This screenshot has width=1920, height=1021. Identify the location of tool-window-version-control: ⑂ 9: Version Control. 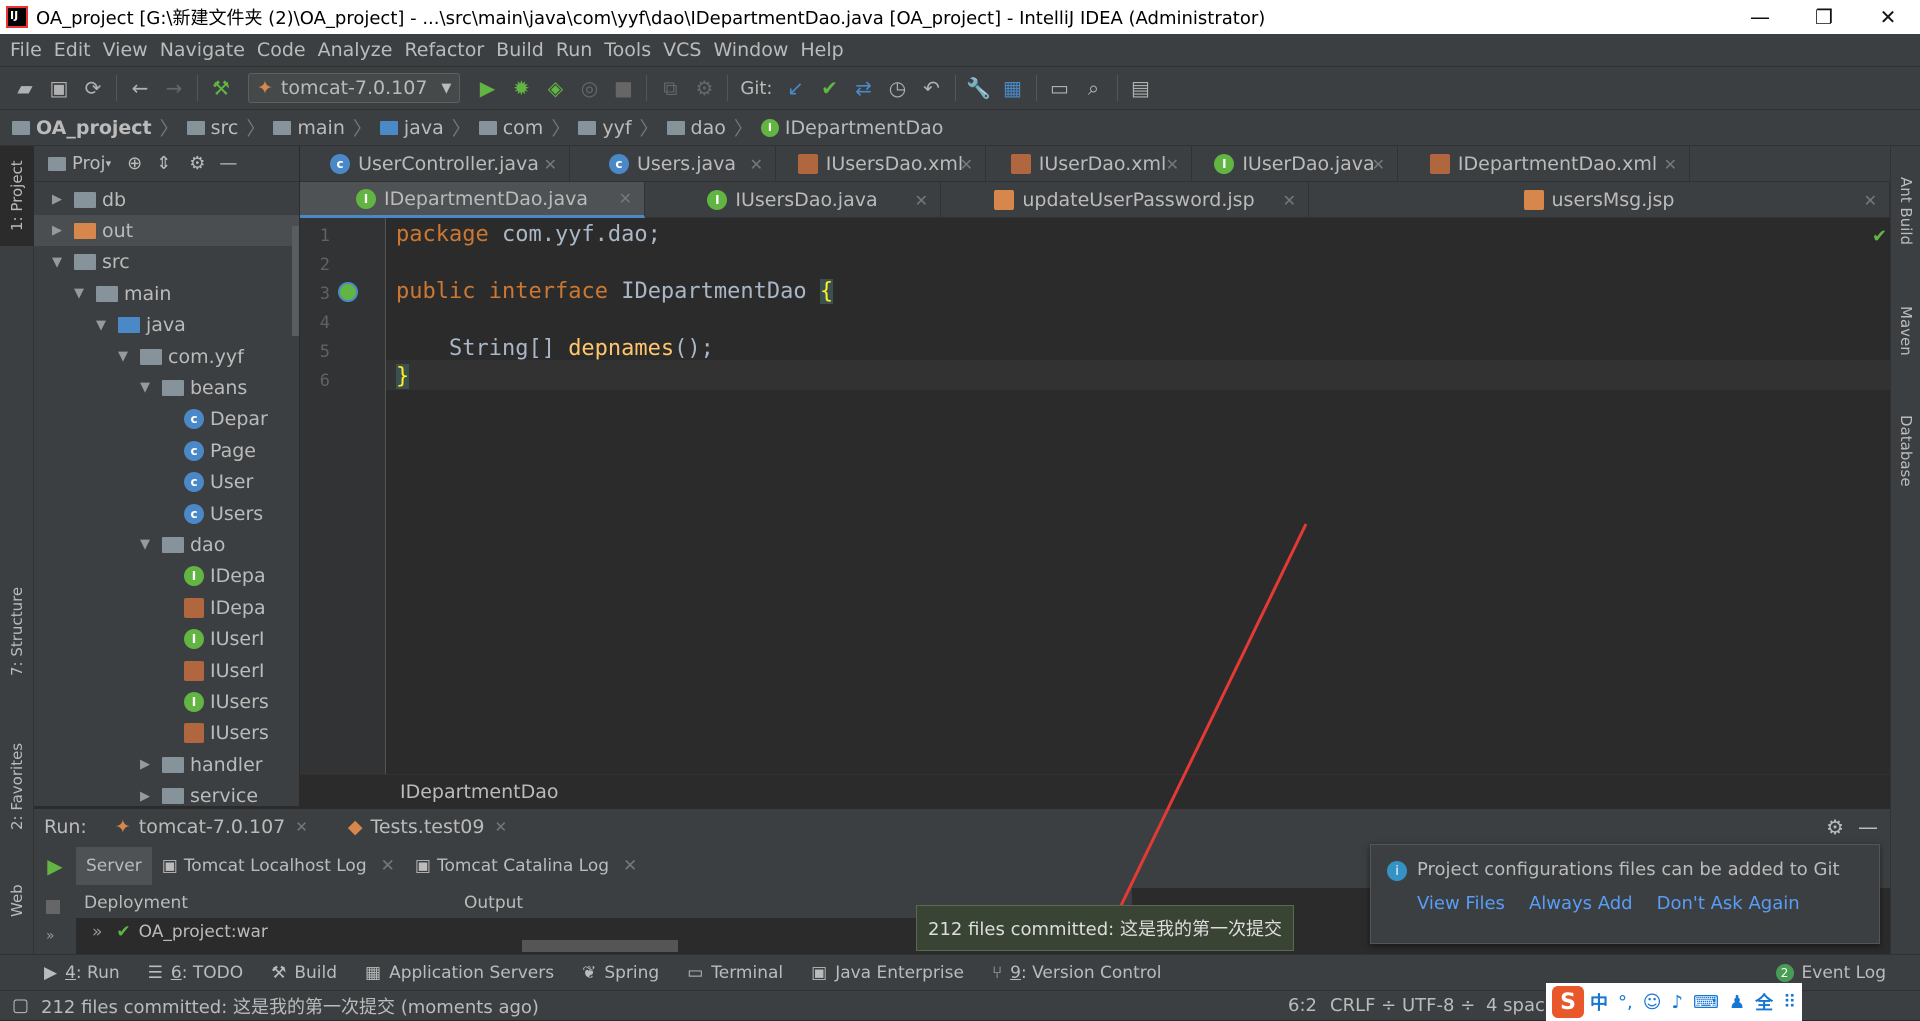
(1077, 973).